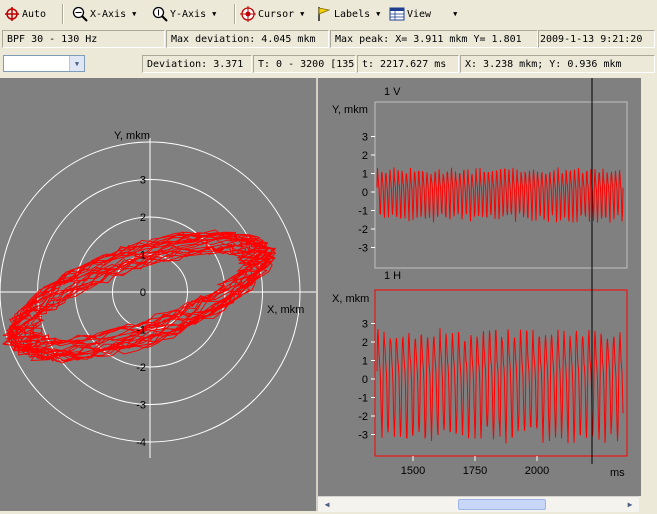  Describe the element at coordinates (397, 14) in the screenshot. I see `table-view-icon` at that location.